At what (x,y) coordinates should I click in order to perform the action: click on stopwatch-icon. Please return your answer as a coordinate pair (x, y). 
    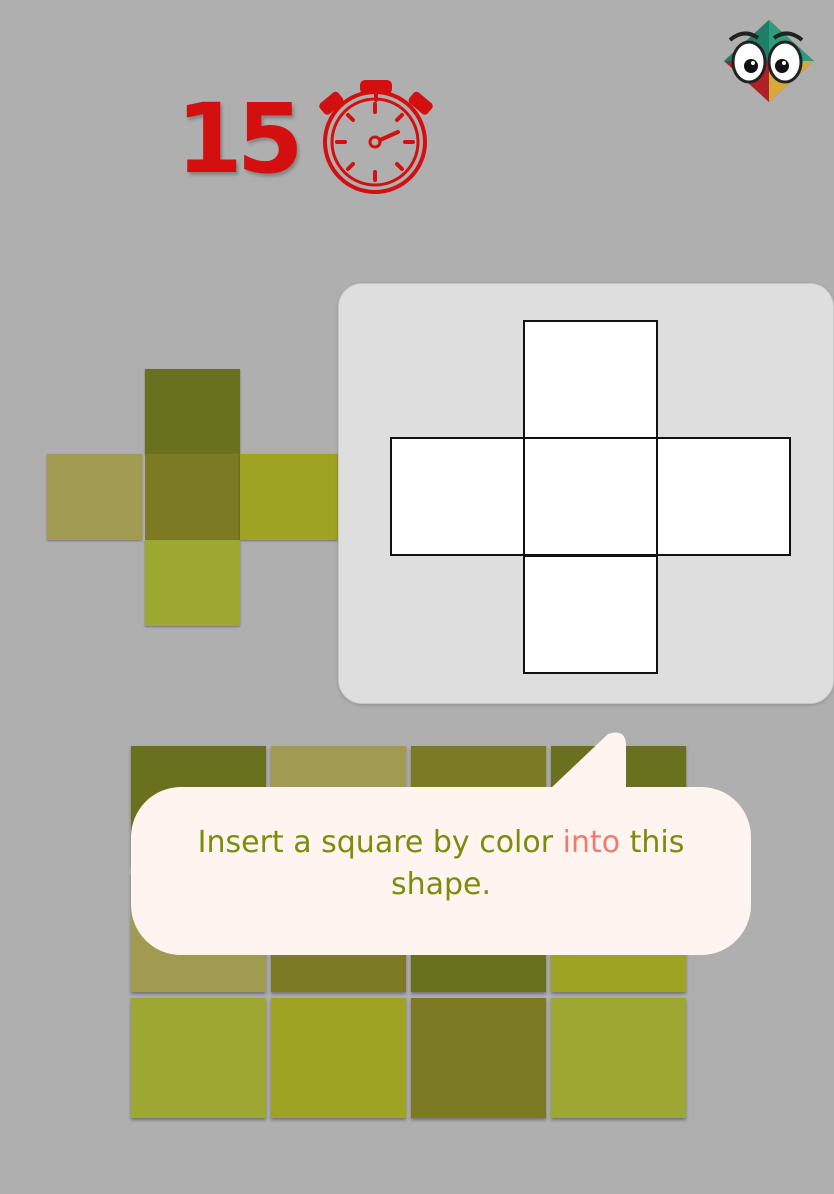
    Looking at the image, I should click on (376, 137).